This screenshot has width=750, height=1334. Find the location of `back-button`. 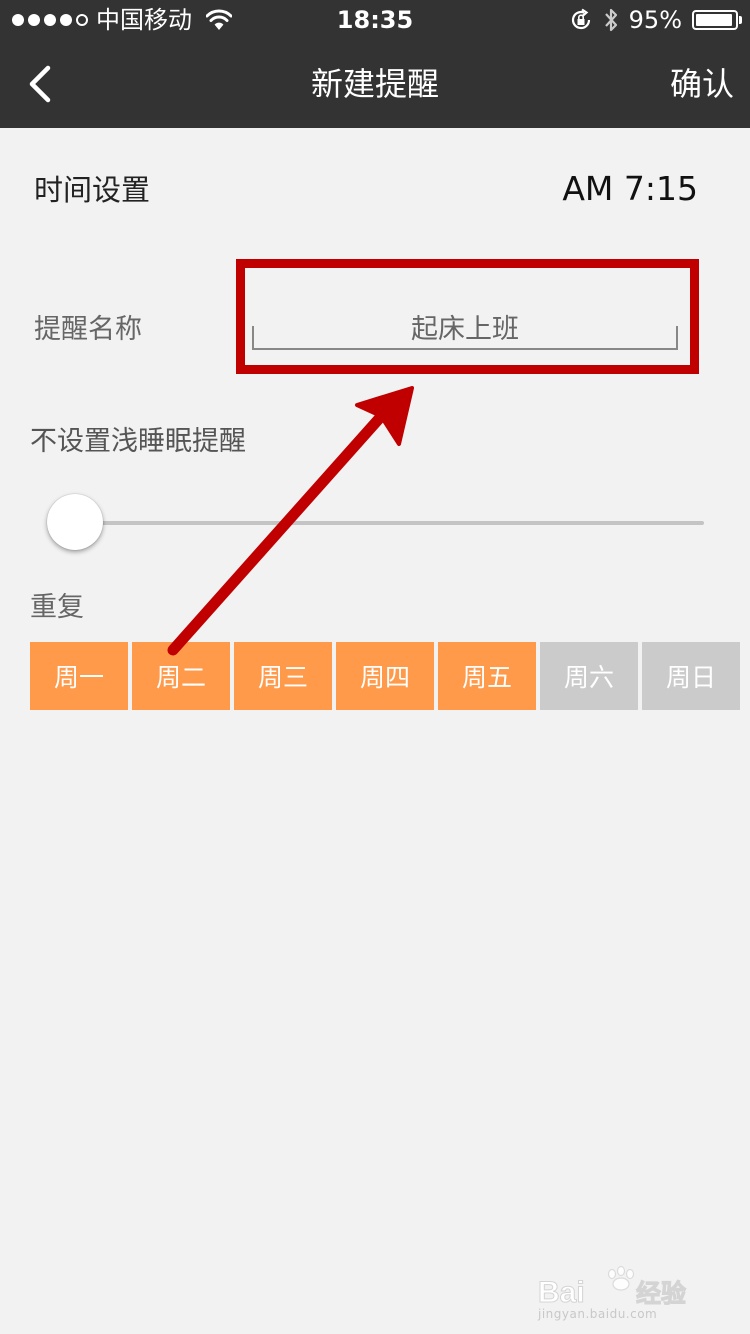

back-button is located at coordinates (40, 84).